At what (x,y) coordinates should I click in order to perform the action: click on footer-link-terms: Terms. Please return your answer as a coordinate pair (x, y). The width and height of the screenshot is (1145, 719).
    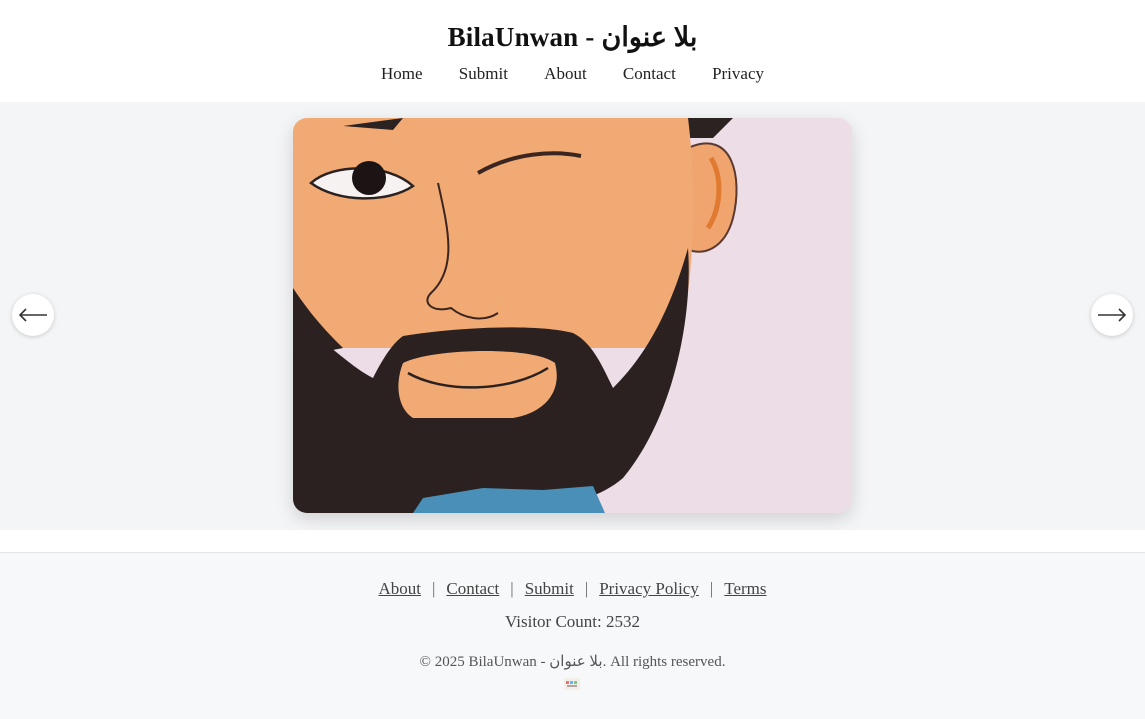
    Looking at the image, I should click on (745, 588).